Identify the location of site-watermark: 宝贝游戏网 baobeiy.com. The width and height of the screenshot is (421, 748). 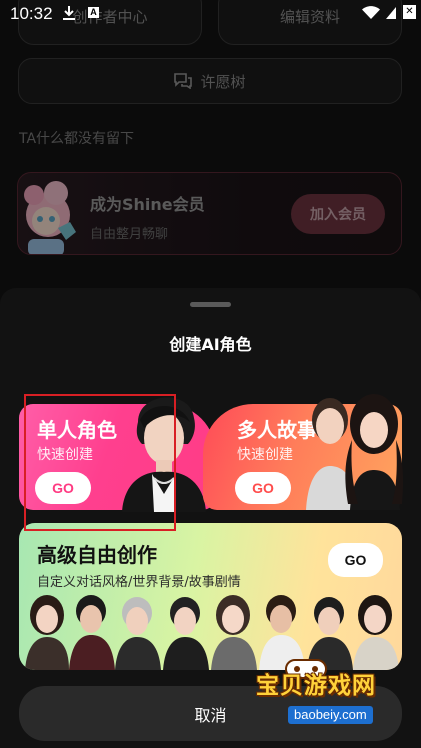
(333, 696).